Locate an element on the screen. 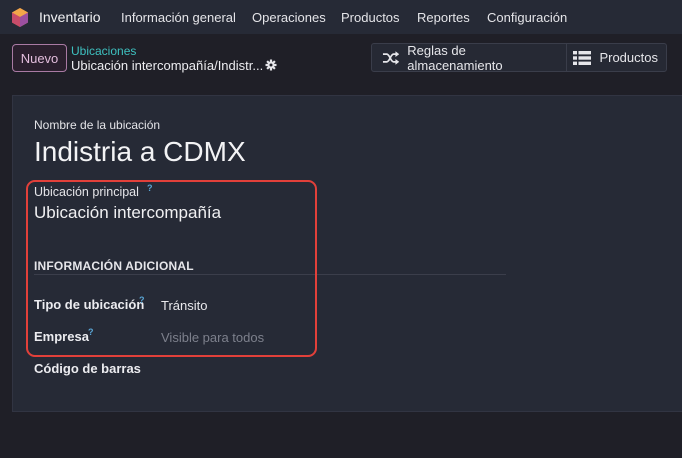  new-button: Nuevo is located at coordinates (39, 58).